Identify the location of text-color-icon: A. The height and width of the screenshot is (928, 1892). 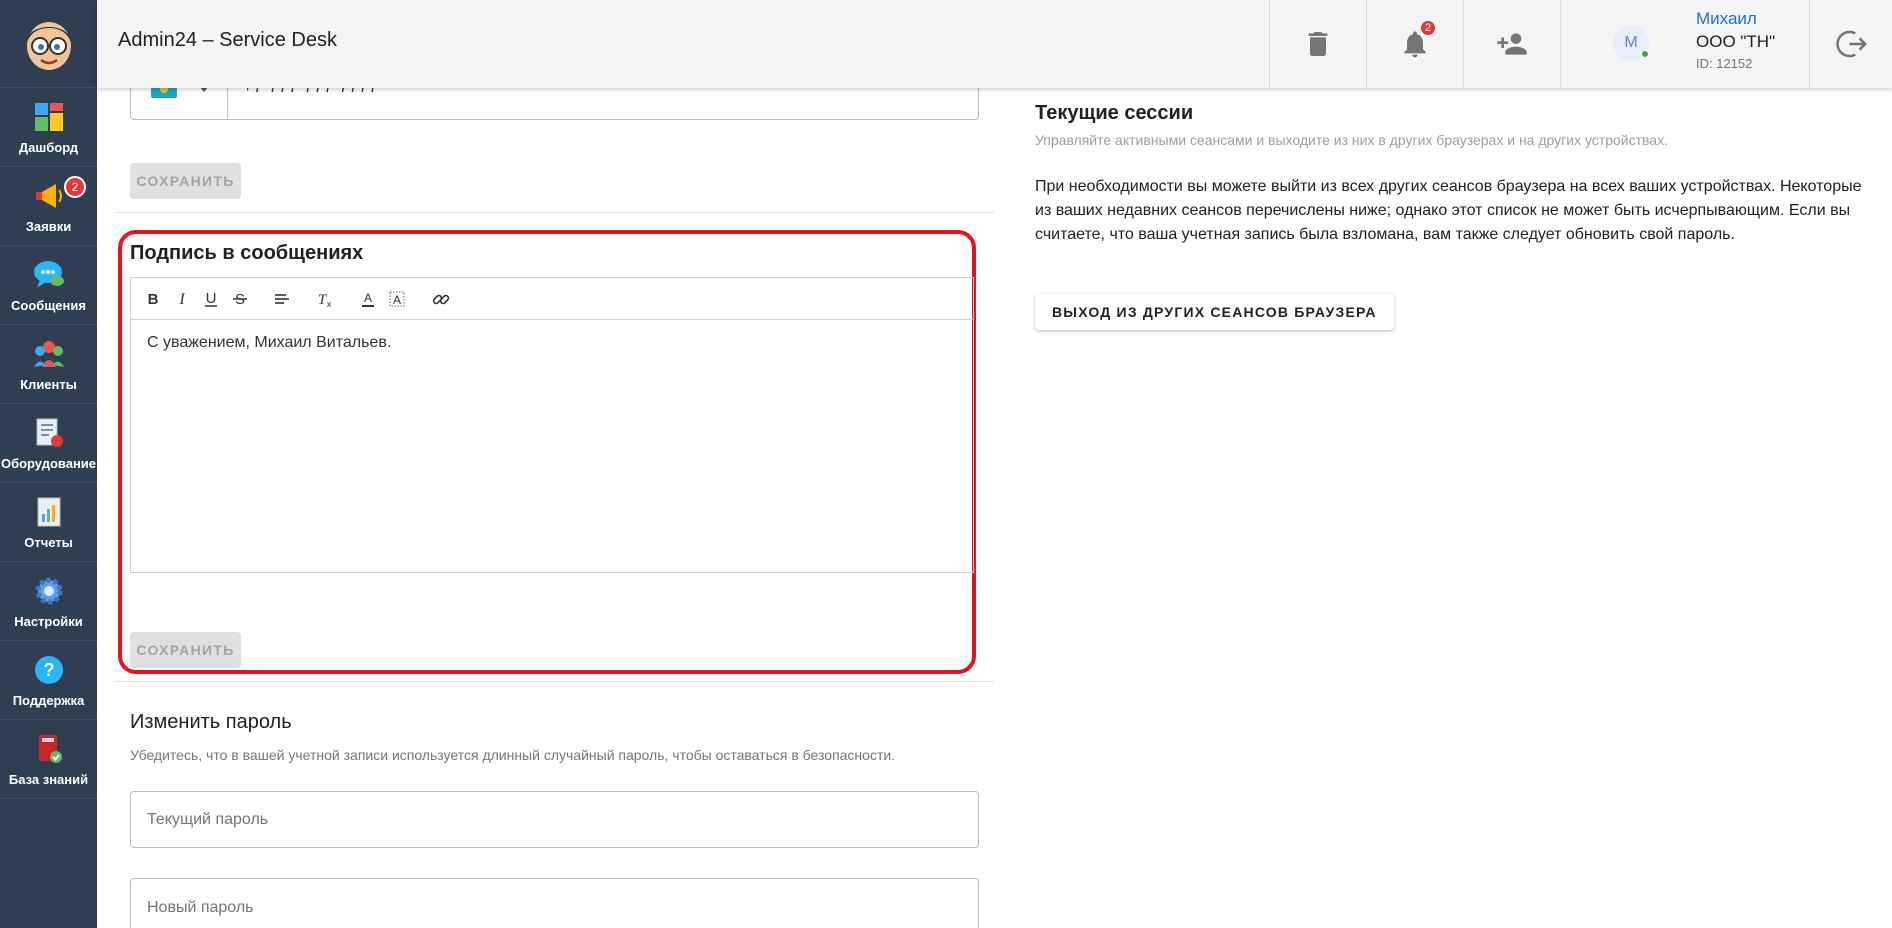
(368, 299).